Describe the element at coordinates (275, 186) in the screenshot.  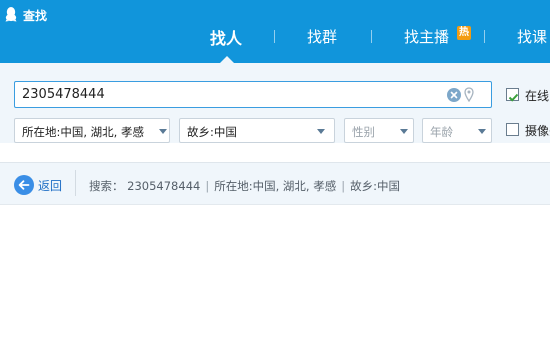
I see `summary-location: 所在地:中国, 湖北, 孝感` at that location.